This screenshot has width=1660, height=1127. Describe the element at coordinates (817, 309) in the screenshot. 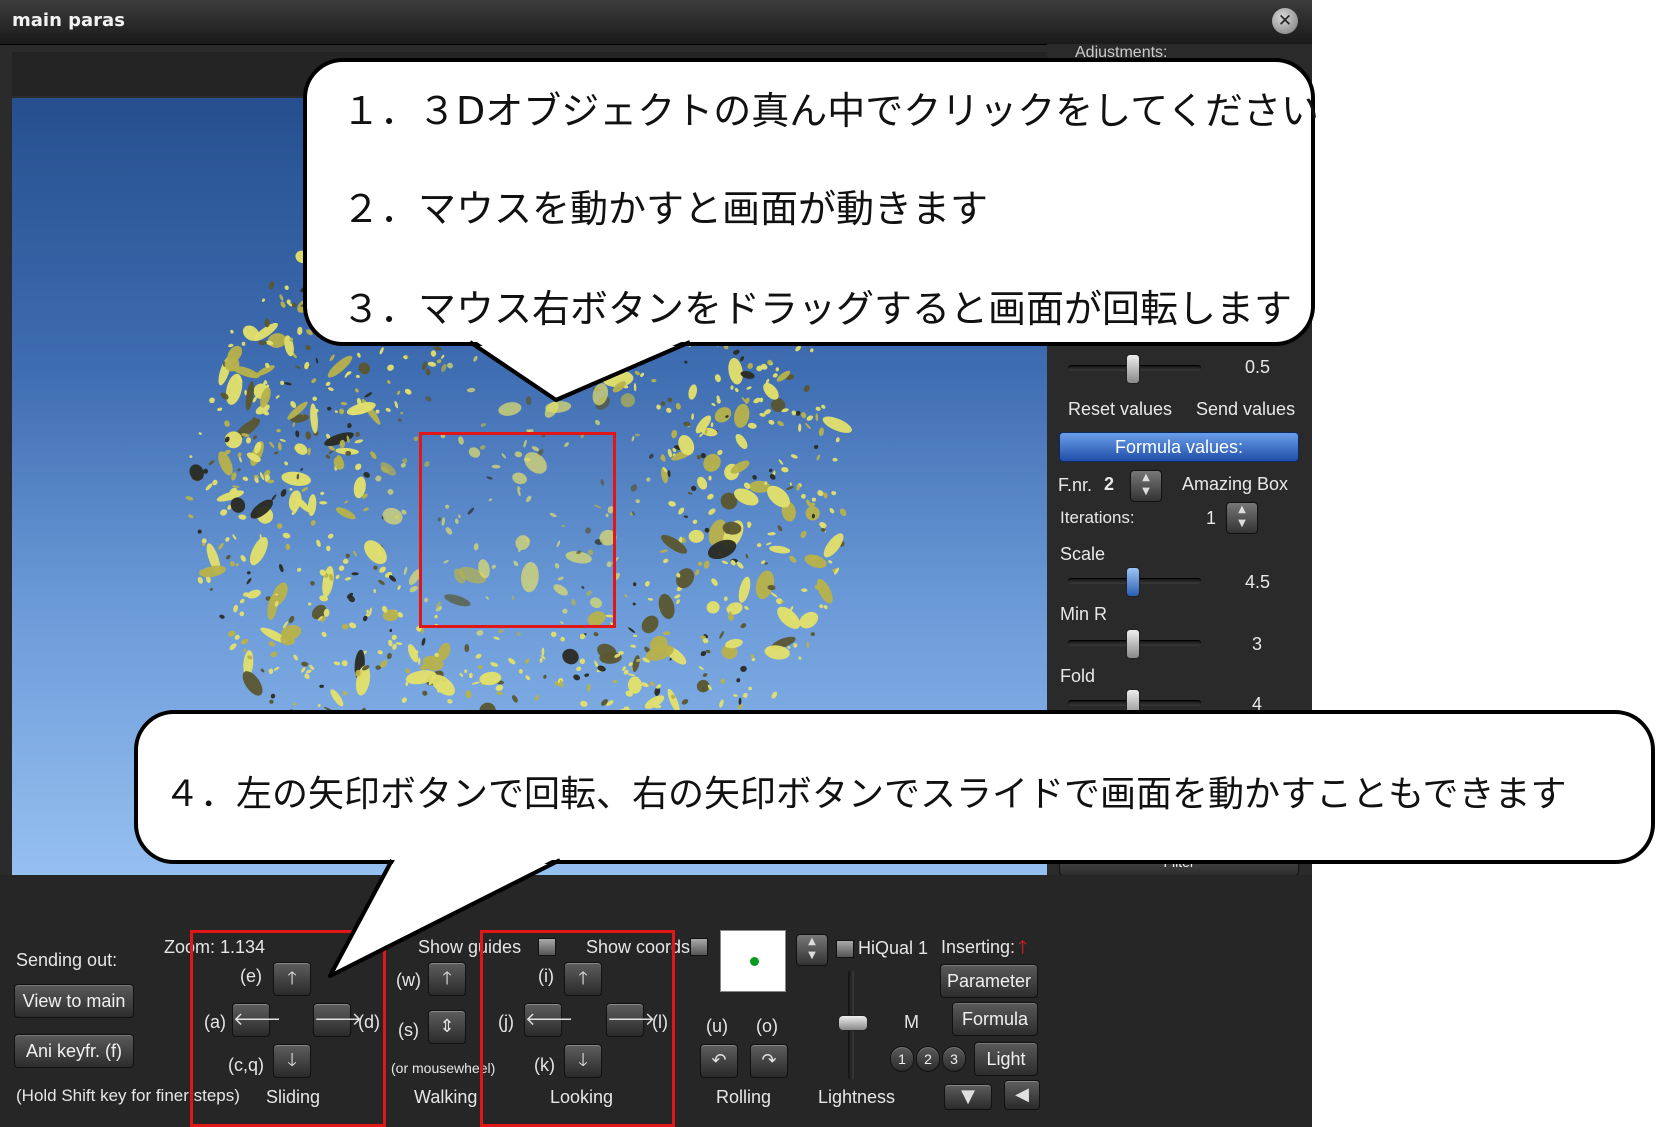

I see `instruction-step-3: ３．マウス右ボタンをドラッグすると画面が回転します` at that location.